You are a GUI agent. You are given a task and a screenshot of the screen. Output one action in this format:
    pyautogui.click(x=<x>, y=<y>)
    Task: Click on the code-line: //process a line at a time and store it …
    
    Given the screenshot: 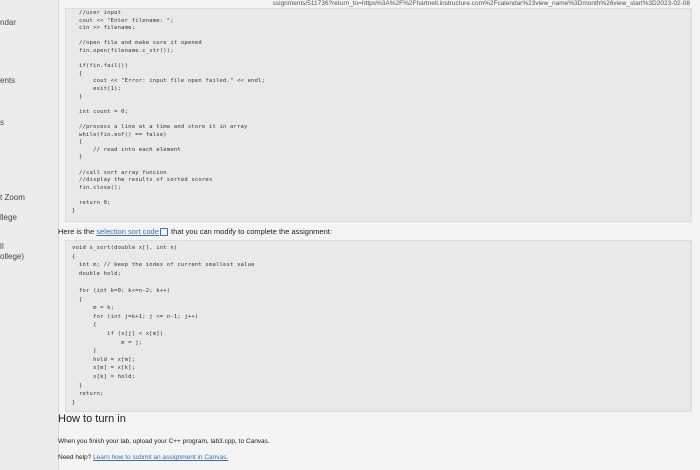 What is the action you would take?
    pyautogui.click(x=160, y=127)
    